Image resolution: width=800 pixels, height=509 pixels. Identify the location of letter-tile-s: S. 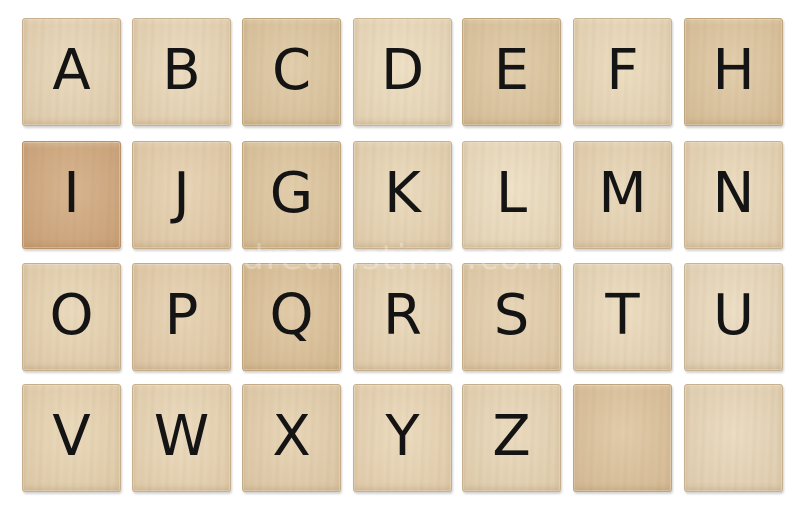
(511, 317).